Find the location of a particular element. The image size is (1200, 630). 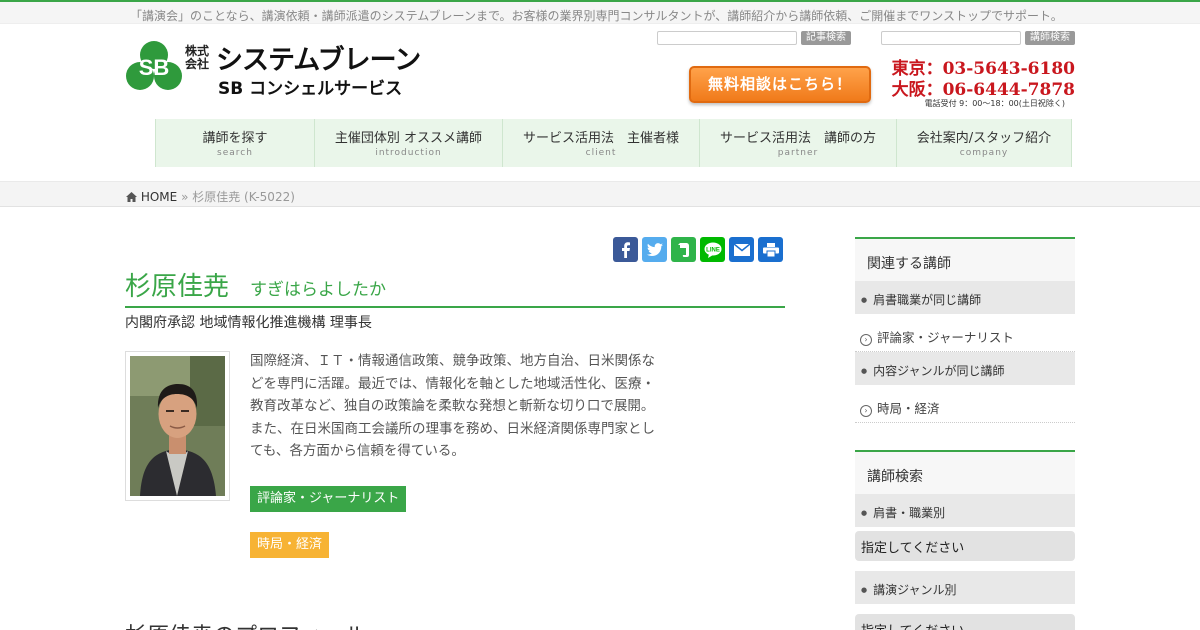

nav-item-search: 講師を探す search is located at coordinates (235, 143).